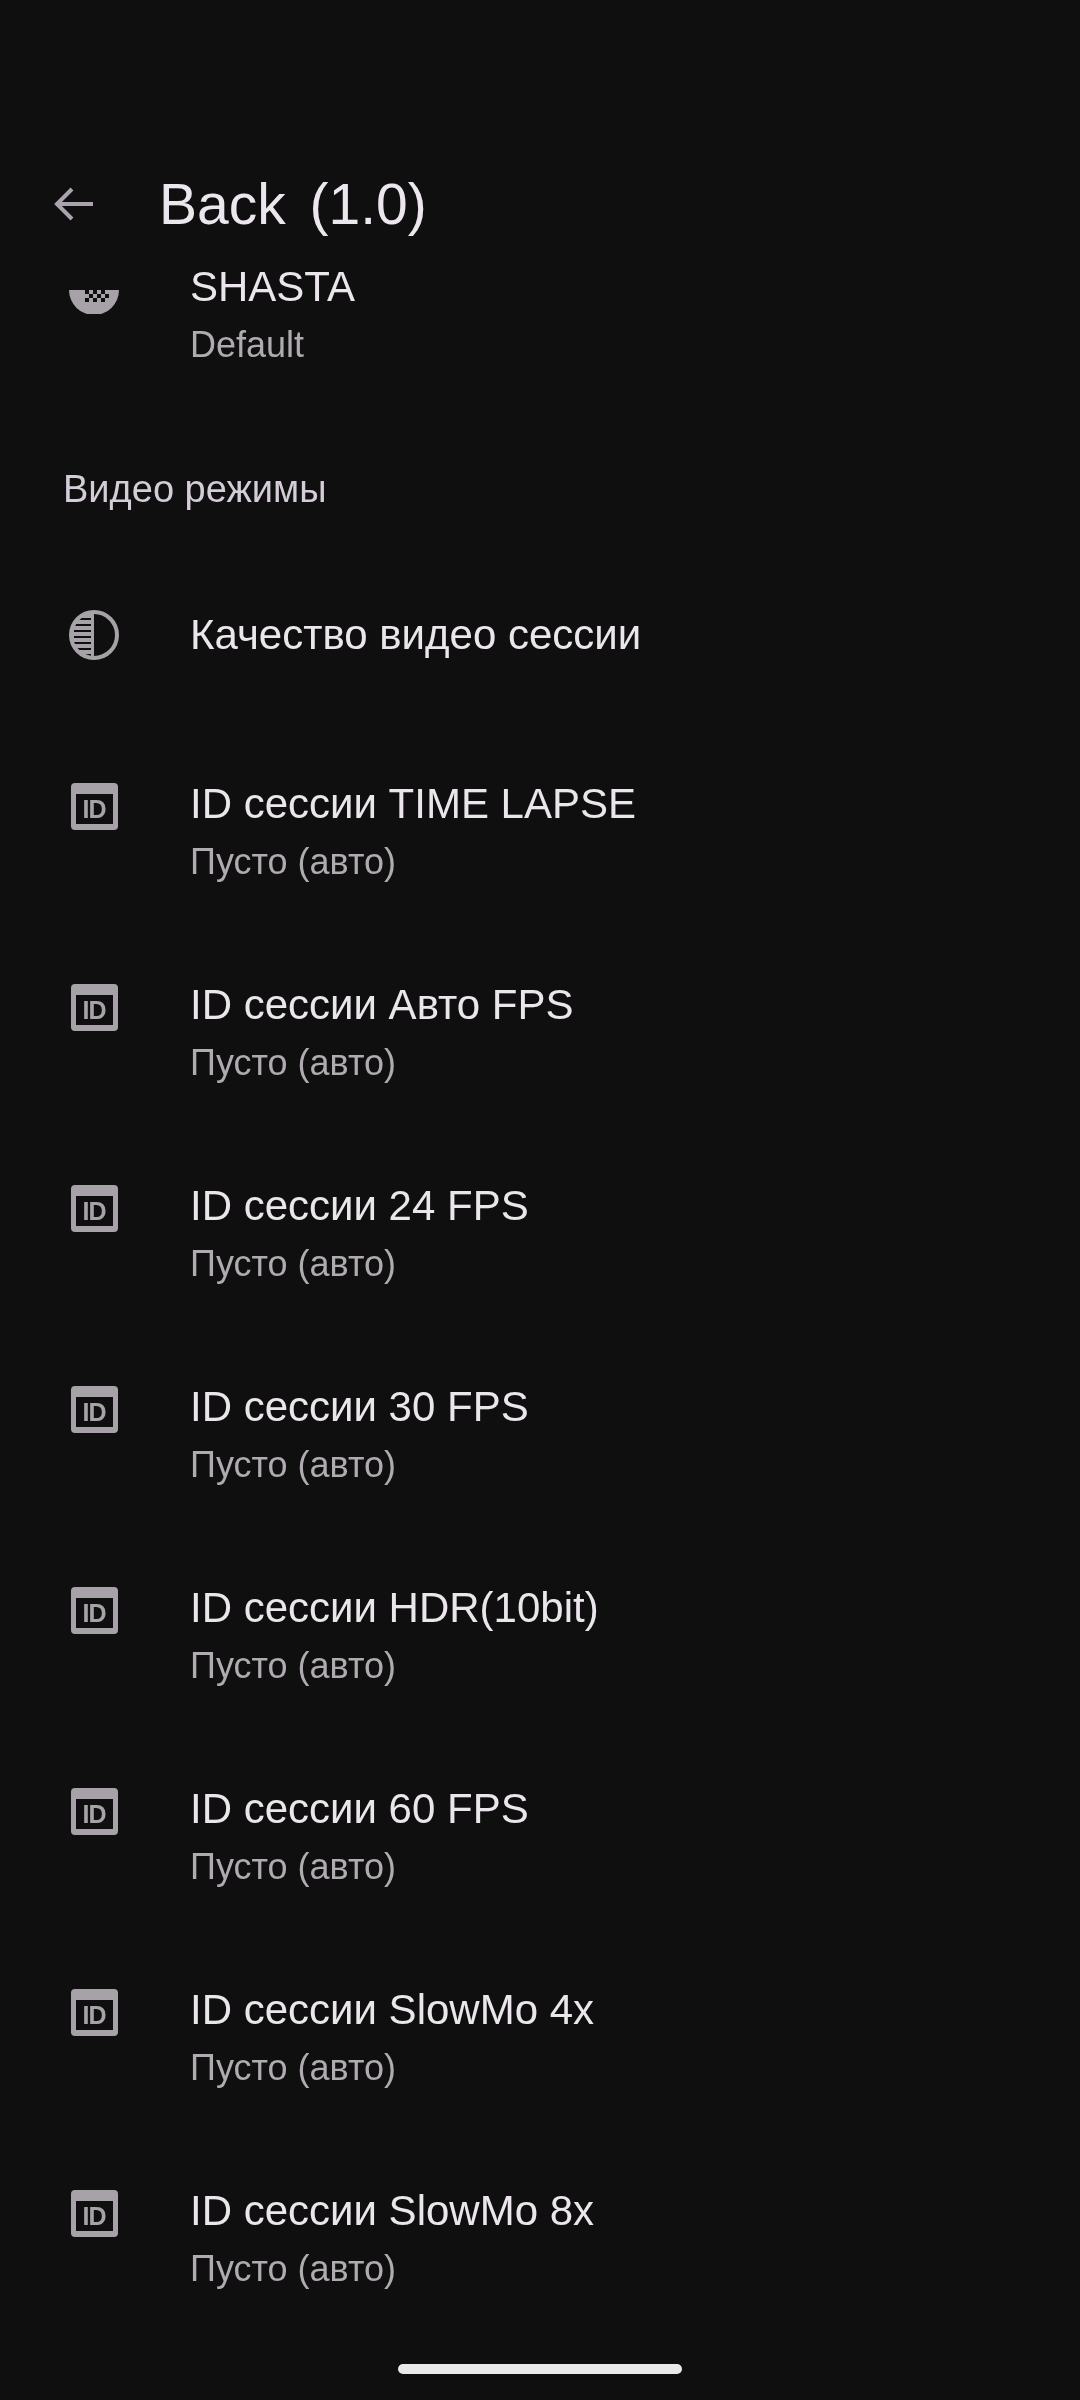  What do you see at coordinates (392, 2211) in the screenshot?
I see `setting-title: ID сессии SlowMo 8x` at bounding box center [392, 2211].